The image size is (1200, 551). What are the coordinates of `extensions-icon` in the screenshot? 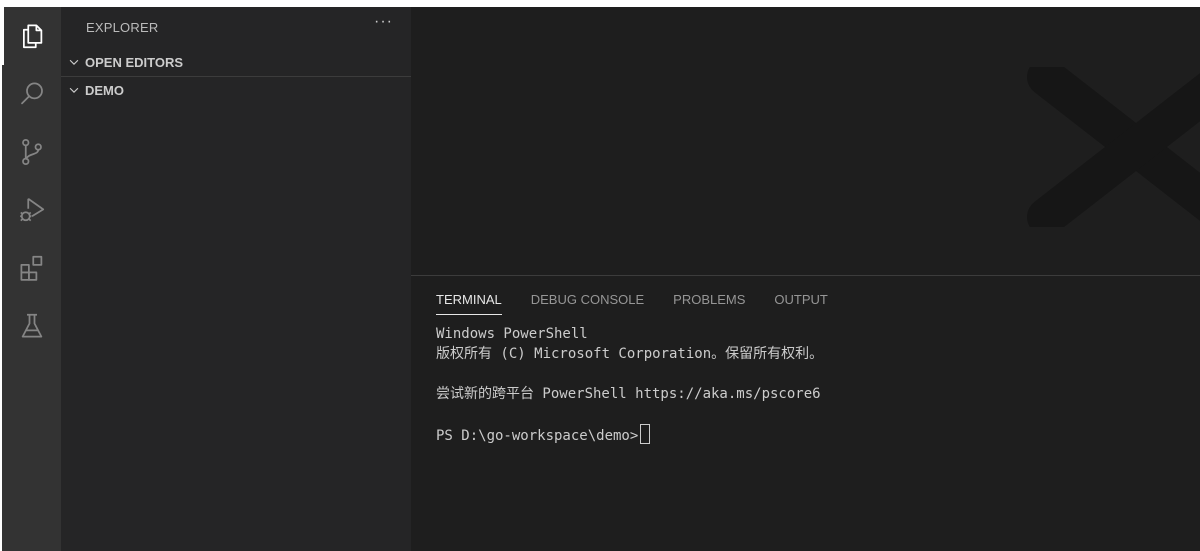 It's located at (31, 268).